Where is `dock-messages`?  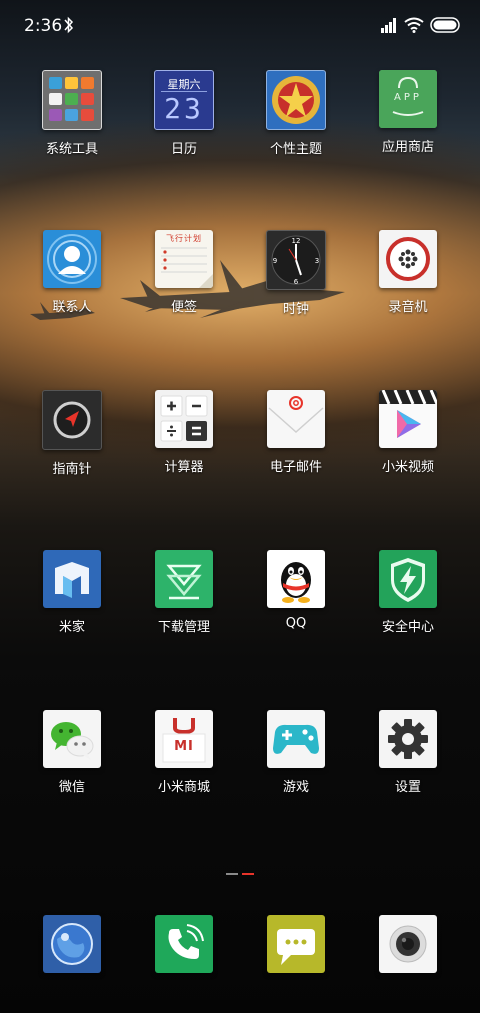
dock-messages is located at coordinates (296, 944).